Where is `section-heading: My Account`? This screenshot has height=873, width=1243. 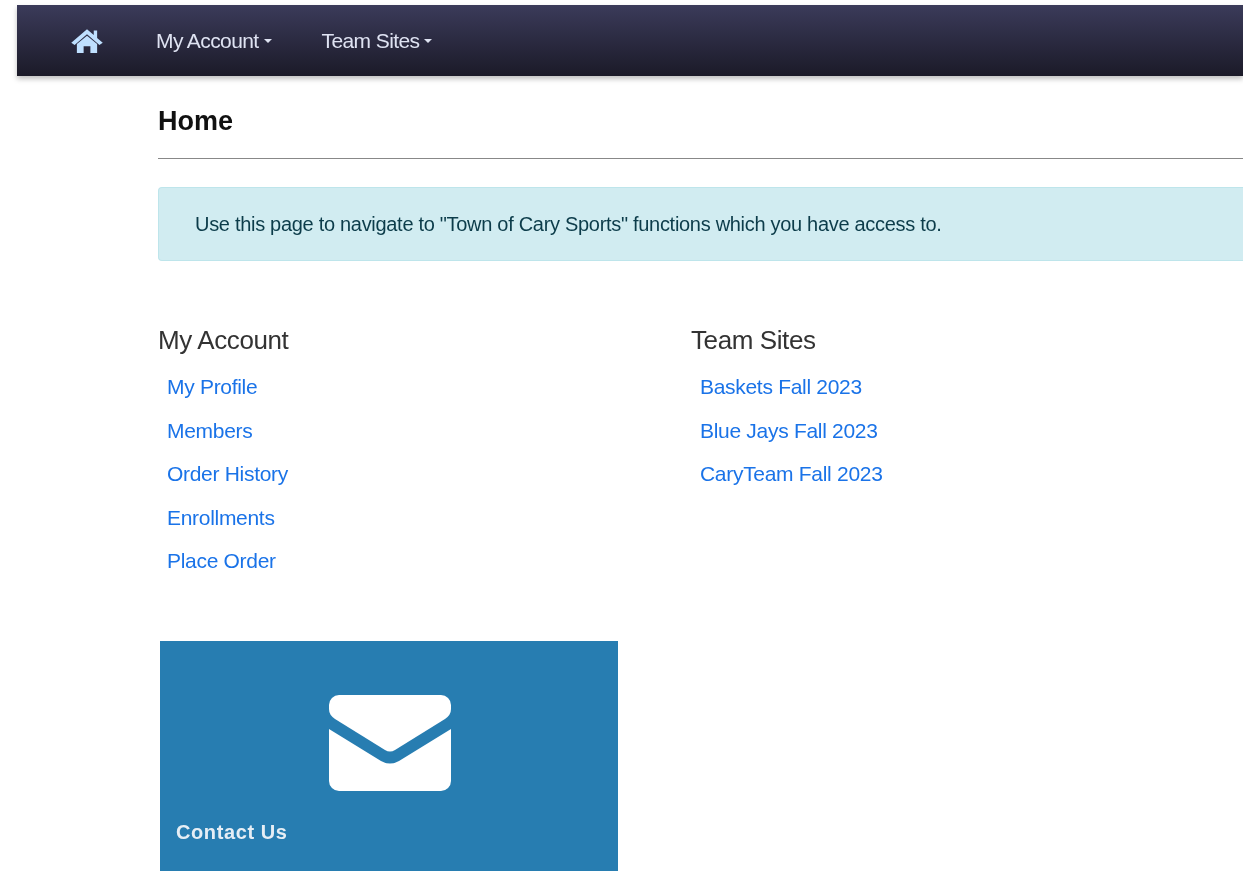
section-heading: My Account is located at coordinates (223, 340).